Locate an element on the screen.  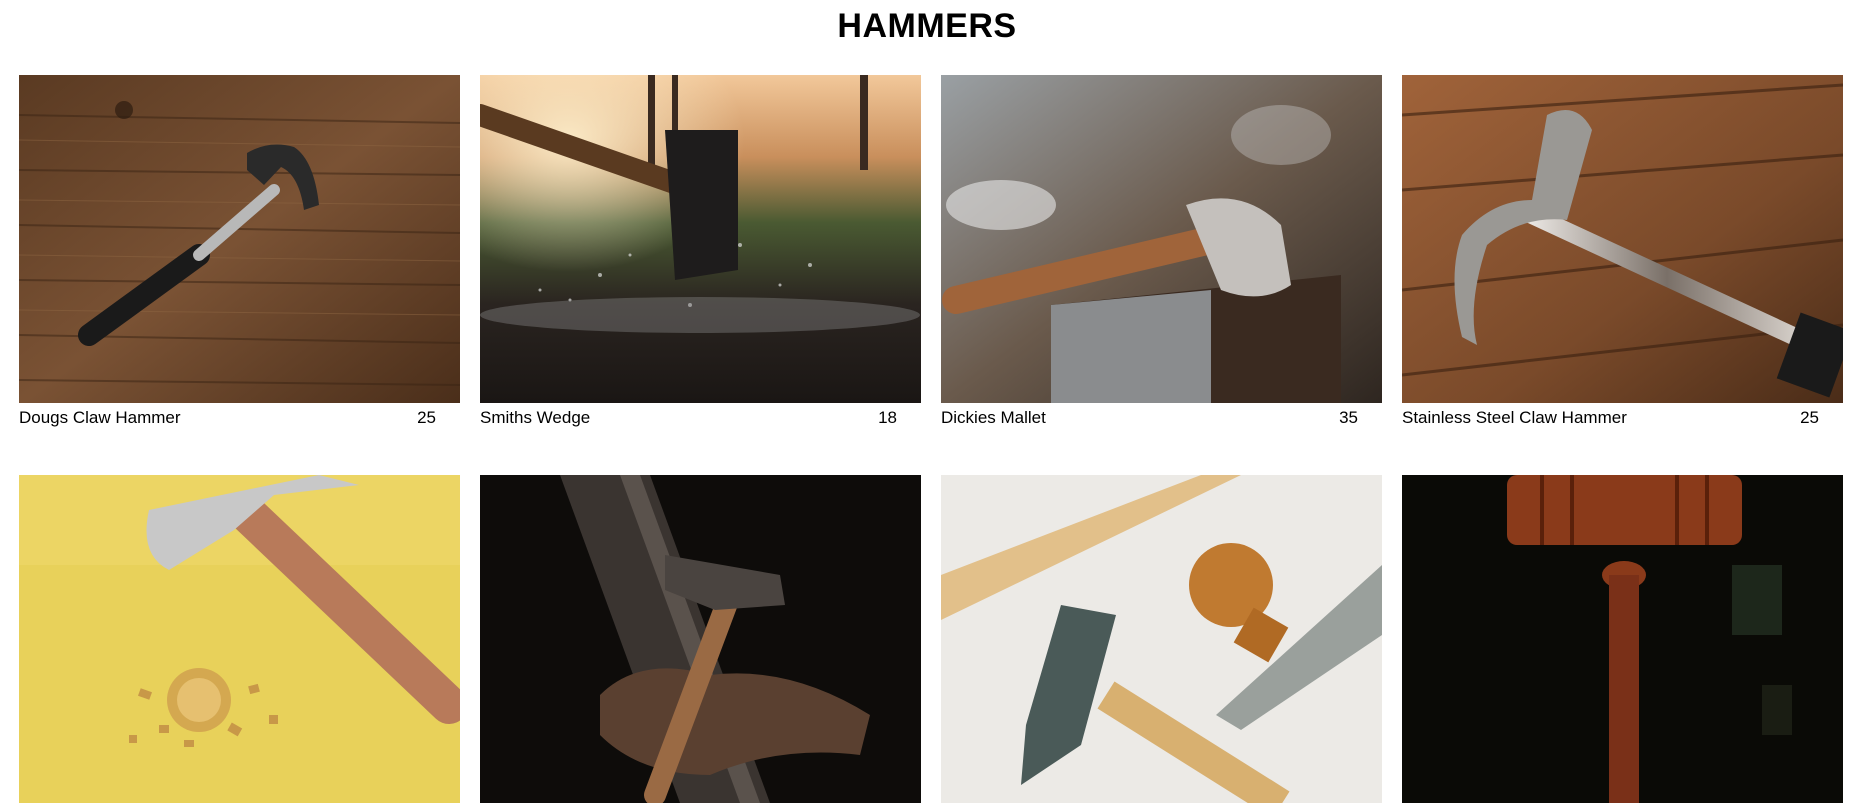
hammer-with-gloves-on-anvil-photo is located at coordinates (700, 639).